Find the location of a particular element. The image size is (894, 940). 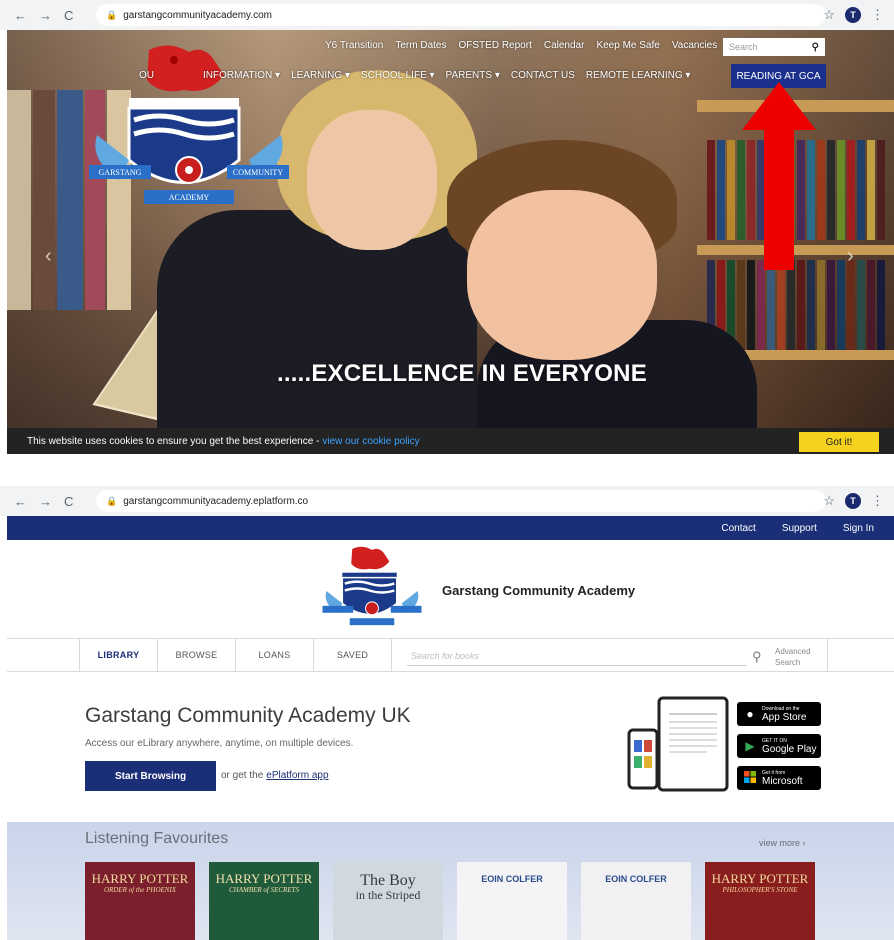

browser-actions-1: ☆ T ⋮ is located at coordinates (853, 15).